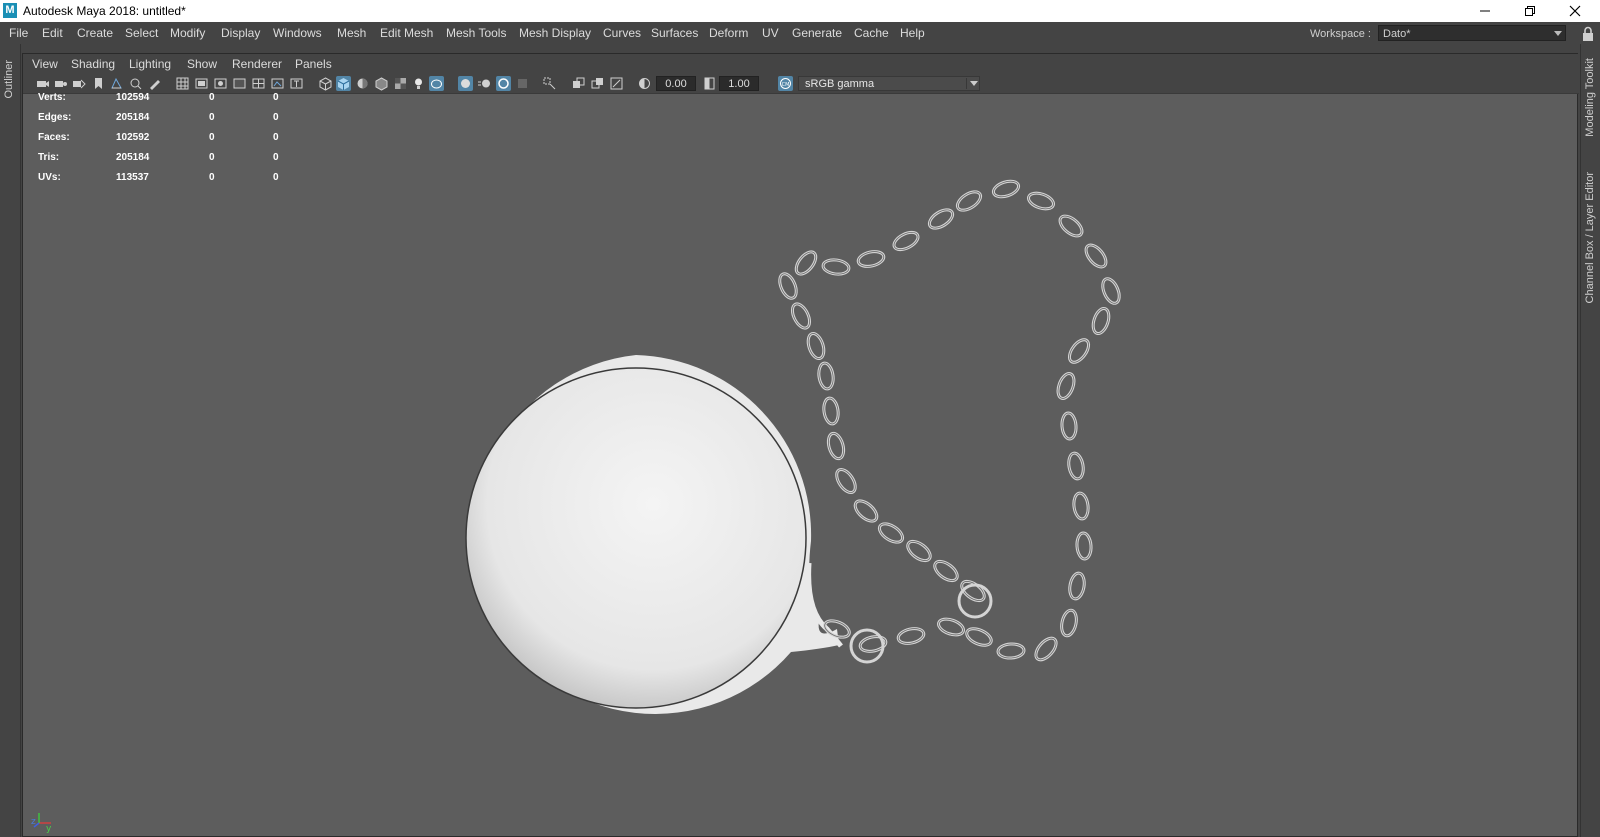 The height and width of the screenshot is (837, 1600). Describe the element at coordinates (10, 10) in the screenshot. I see `window-logo-icon: M` at that location.